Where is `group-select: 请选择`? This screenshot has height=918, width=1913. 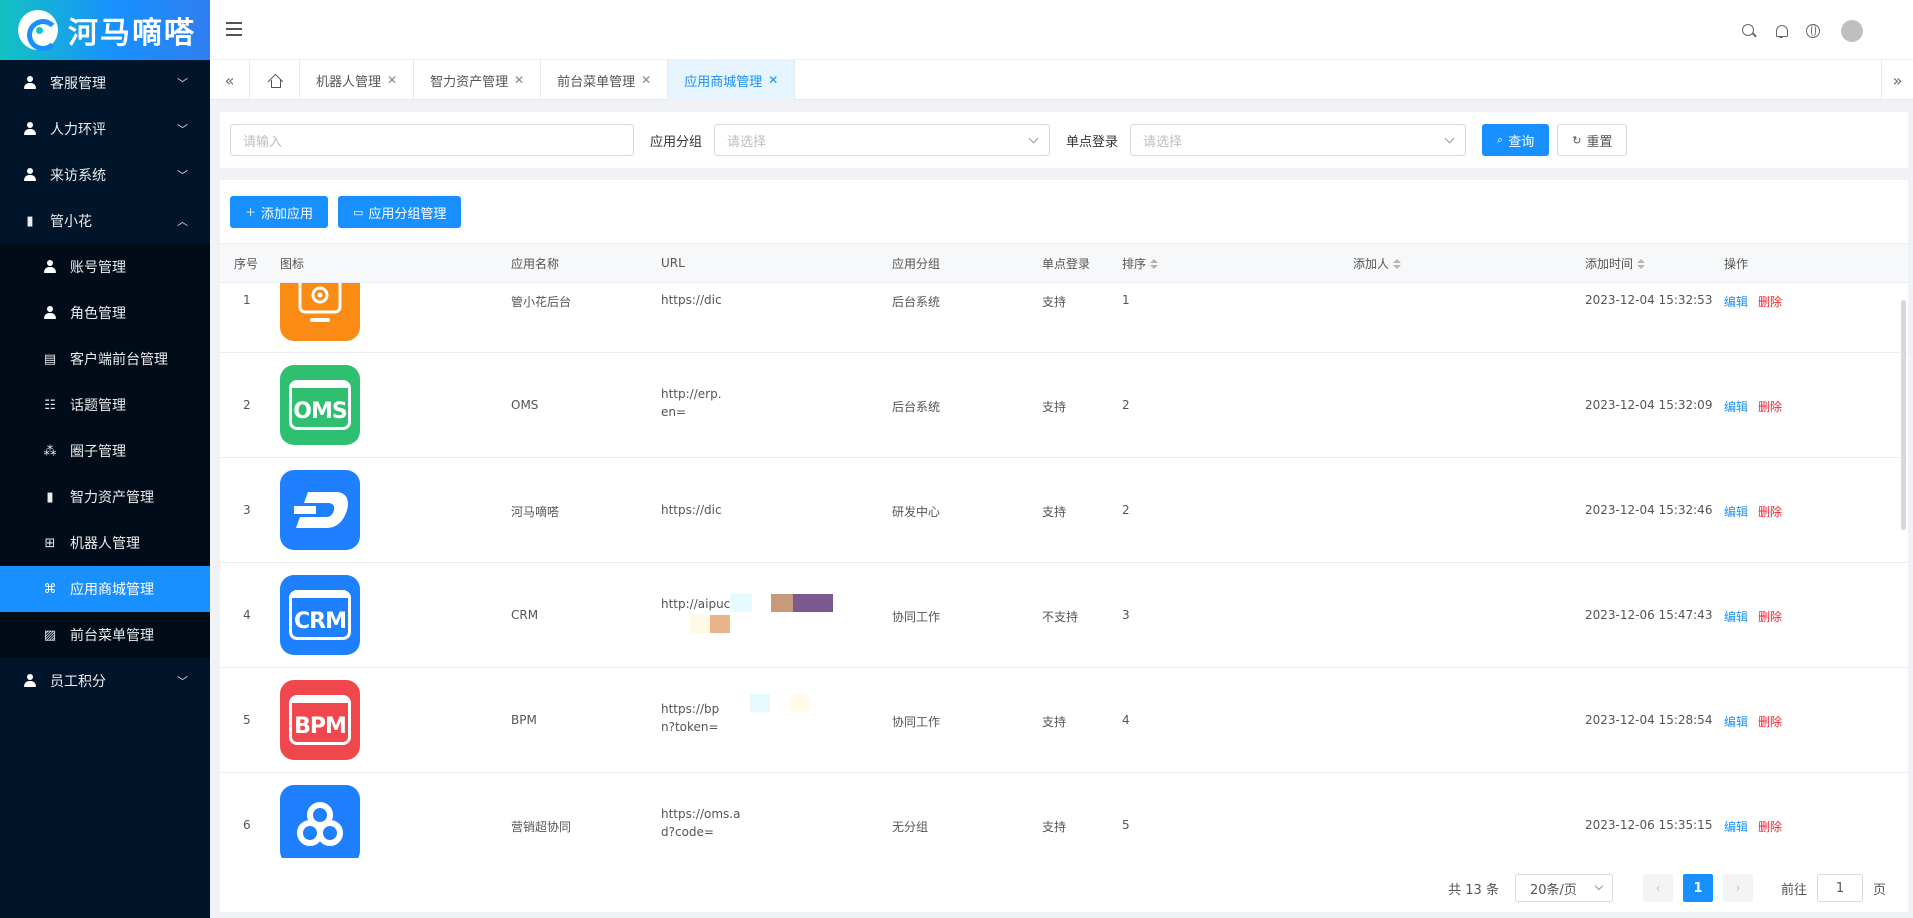 group-select: 请选择 is located at coordinates (882, 140).